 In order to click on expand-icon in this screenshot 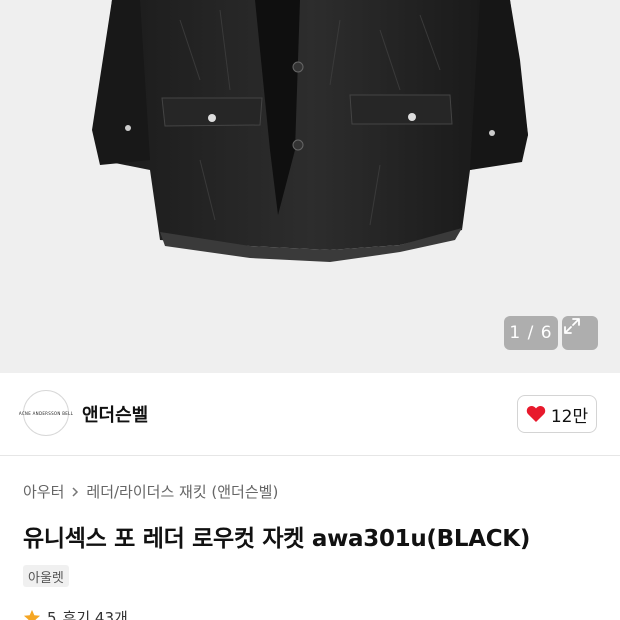, I will do `click(572, 326)`.